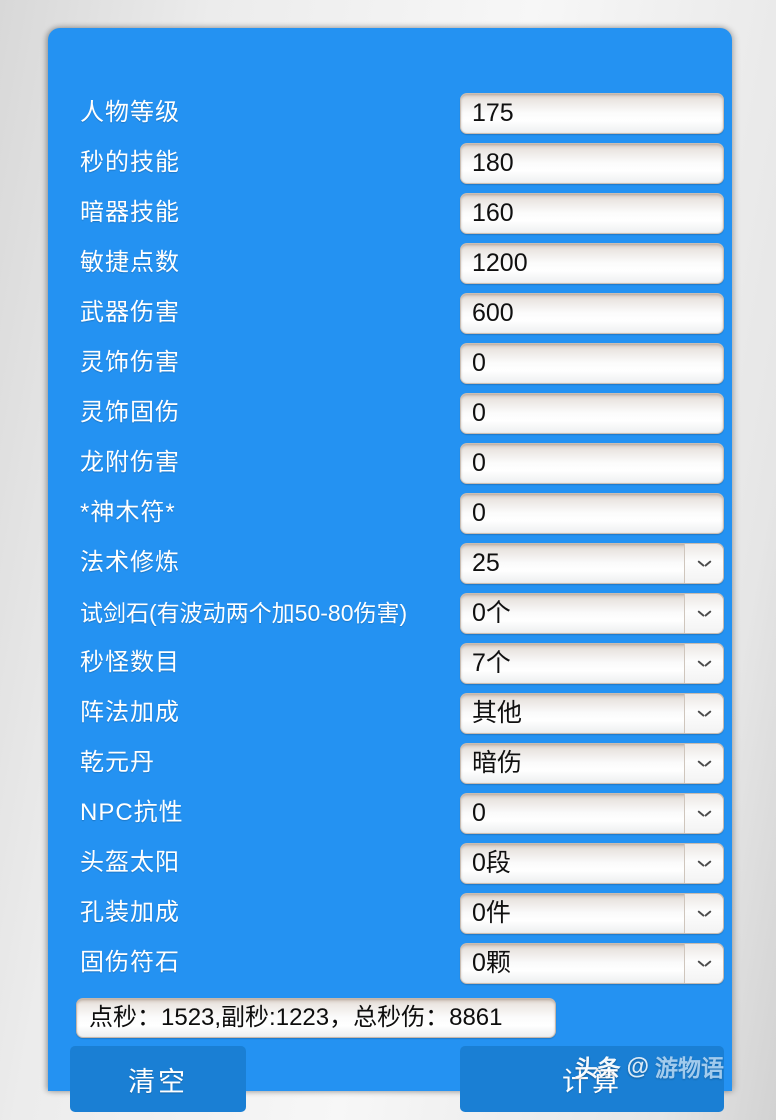  I want to click on calculate-button: 计算, so click(592, 1079).